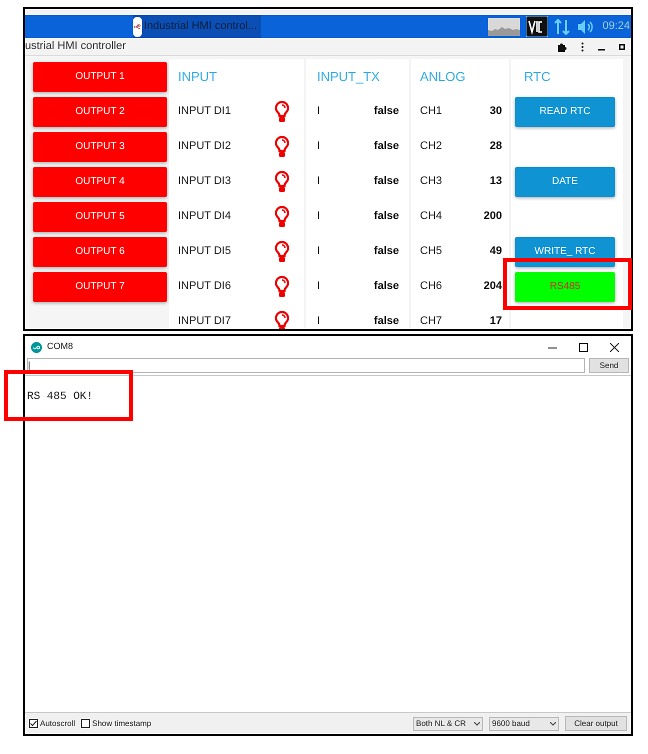 This screenshot has width=648, height=754. I want to click on rtc-button: RS485, so click(565, 287).